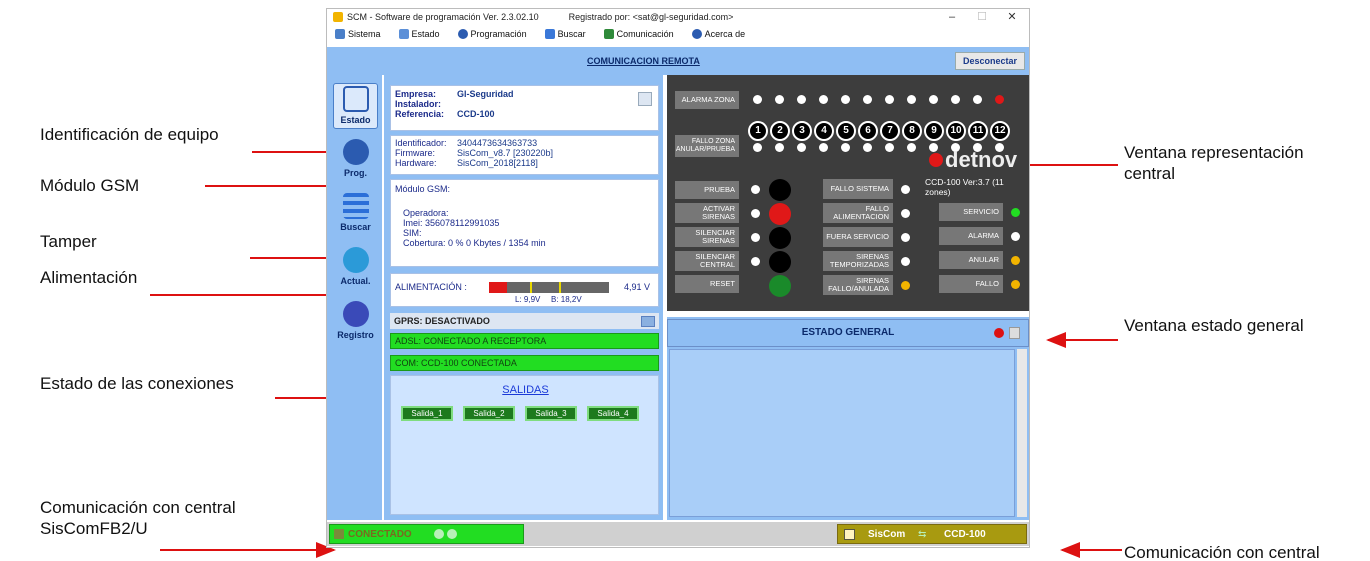 The height and width of the screenshot is (561, 1370). I want to click on zone-number-3: 3, so click(802, 131).